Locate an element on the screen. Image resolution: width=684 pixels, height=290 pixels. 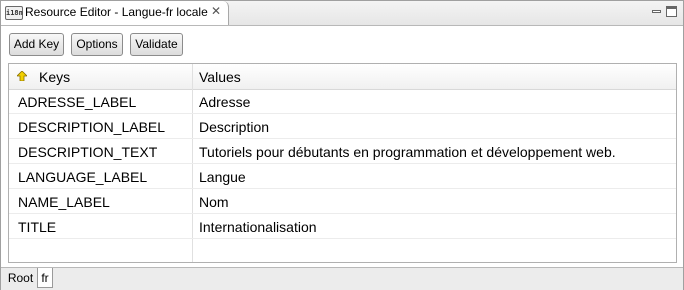
table-row: DESCRIPTION_LABEL Description is located at coordinates (342, 126).